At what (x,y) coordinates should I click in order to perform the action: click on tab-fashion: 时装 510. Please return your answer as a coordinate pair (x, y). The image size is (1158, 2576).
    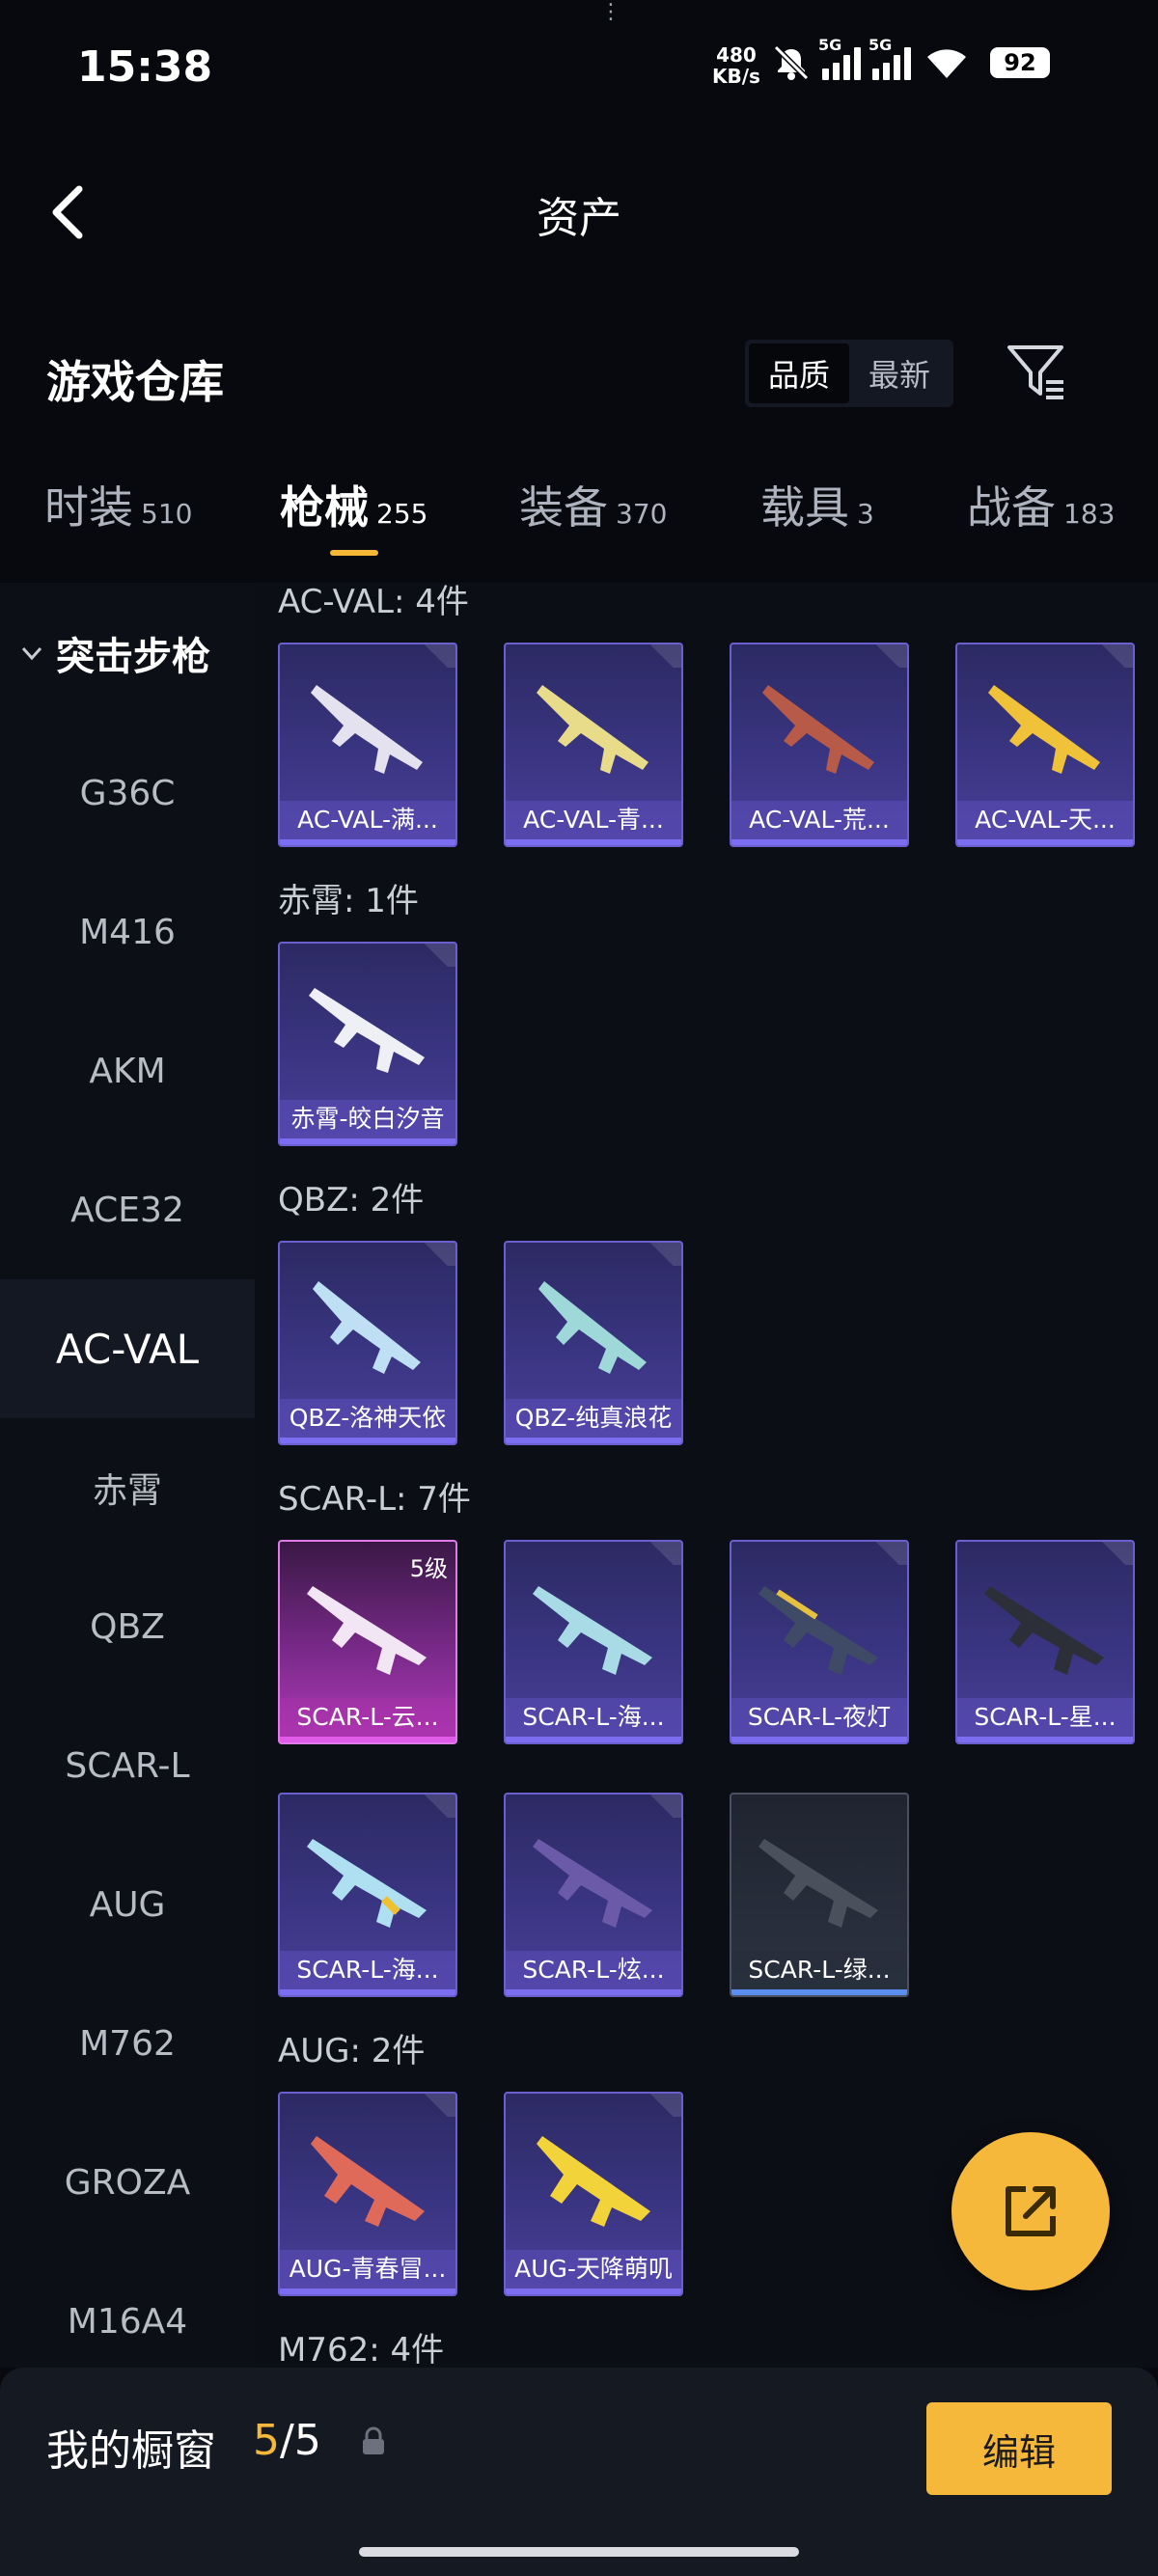
    Looking at the image, I should click on (118, 505).